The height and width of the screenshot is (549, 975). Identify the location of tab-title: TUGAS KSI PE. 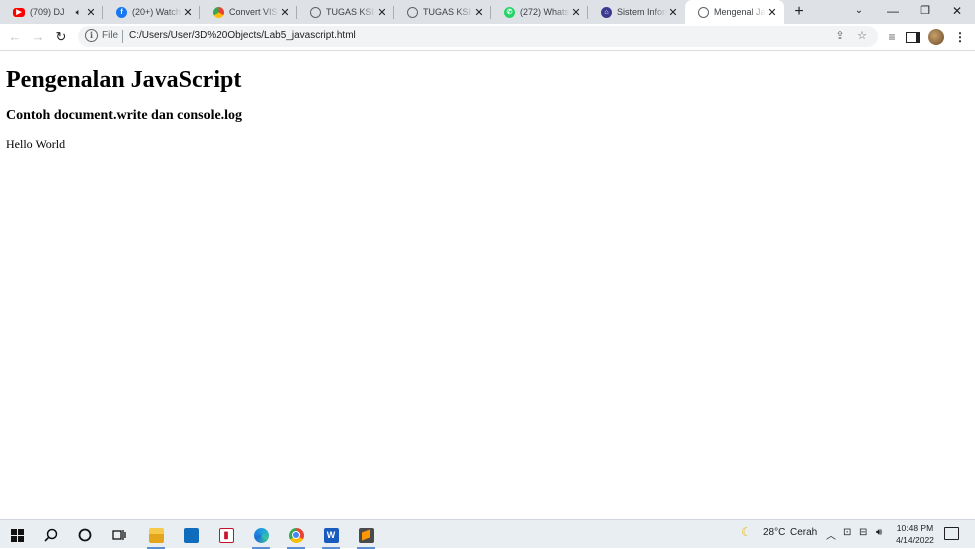
(351, 12).